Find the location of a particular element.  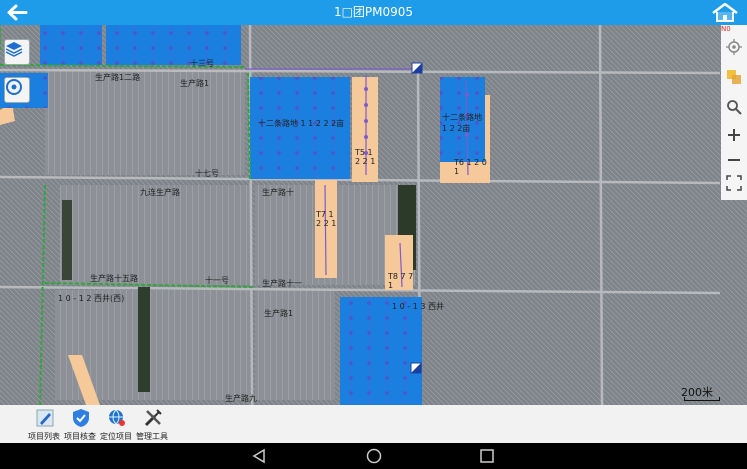

project-list-button: 项目列表 is located at coordinates (44, 425).